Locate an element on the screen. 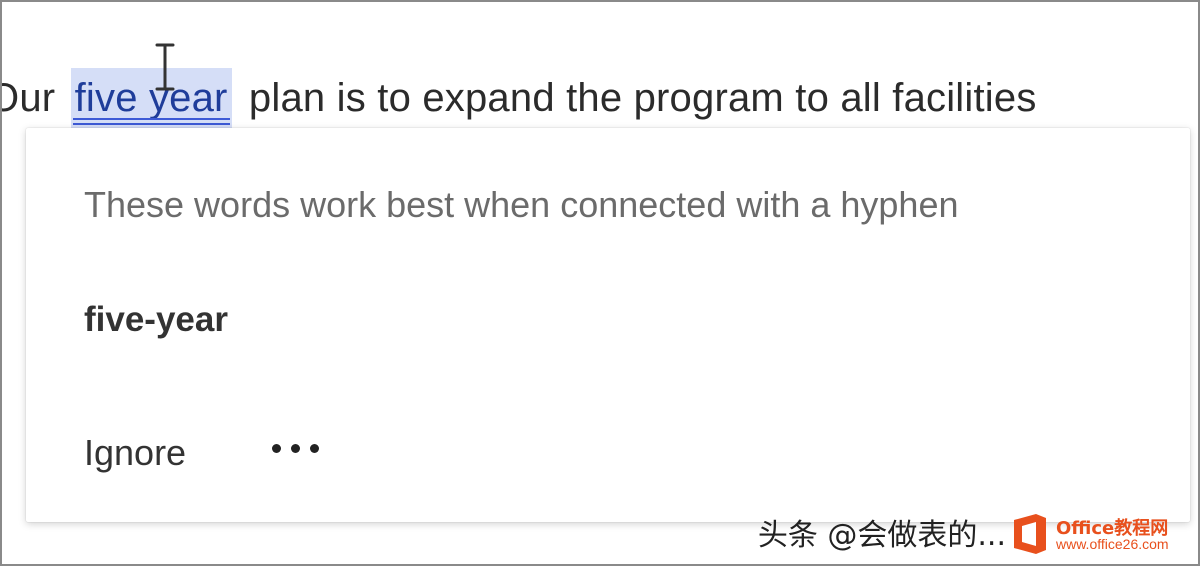 Image resolution: width=1200 pixels, height=566 pixels. text-sentence-start: Our is located at coordinates (29, 98).